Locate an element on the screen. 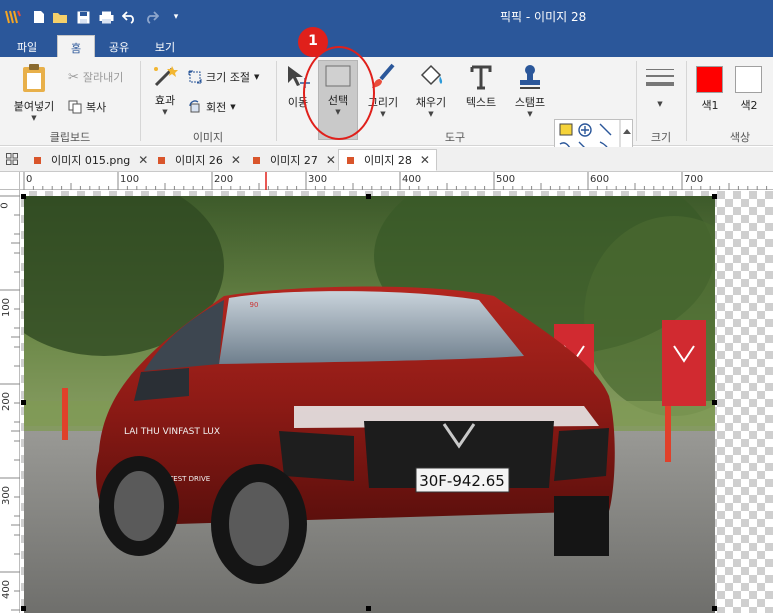 The height and width of the screenshot is (613, 773). rotate-button: 회전 ▼ is located at coordinates (212, 107).